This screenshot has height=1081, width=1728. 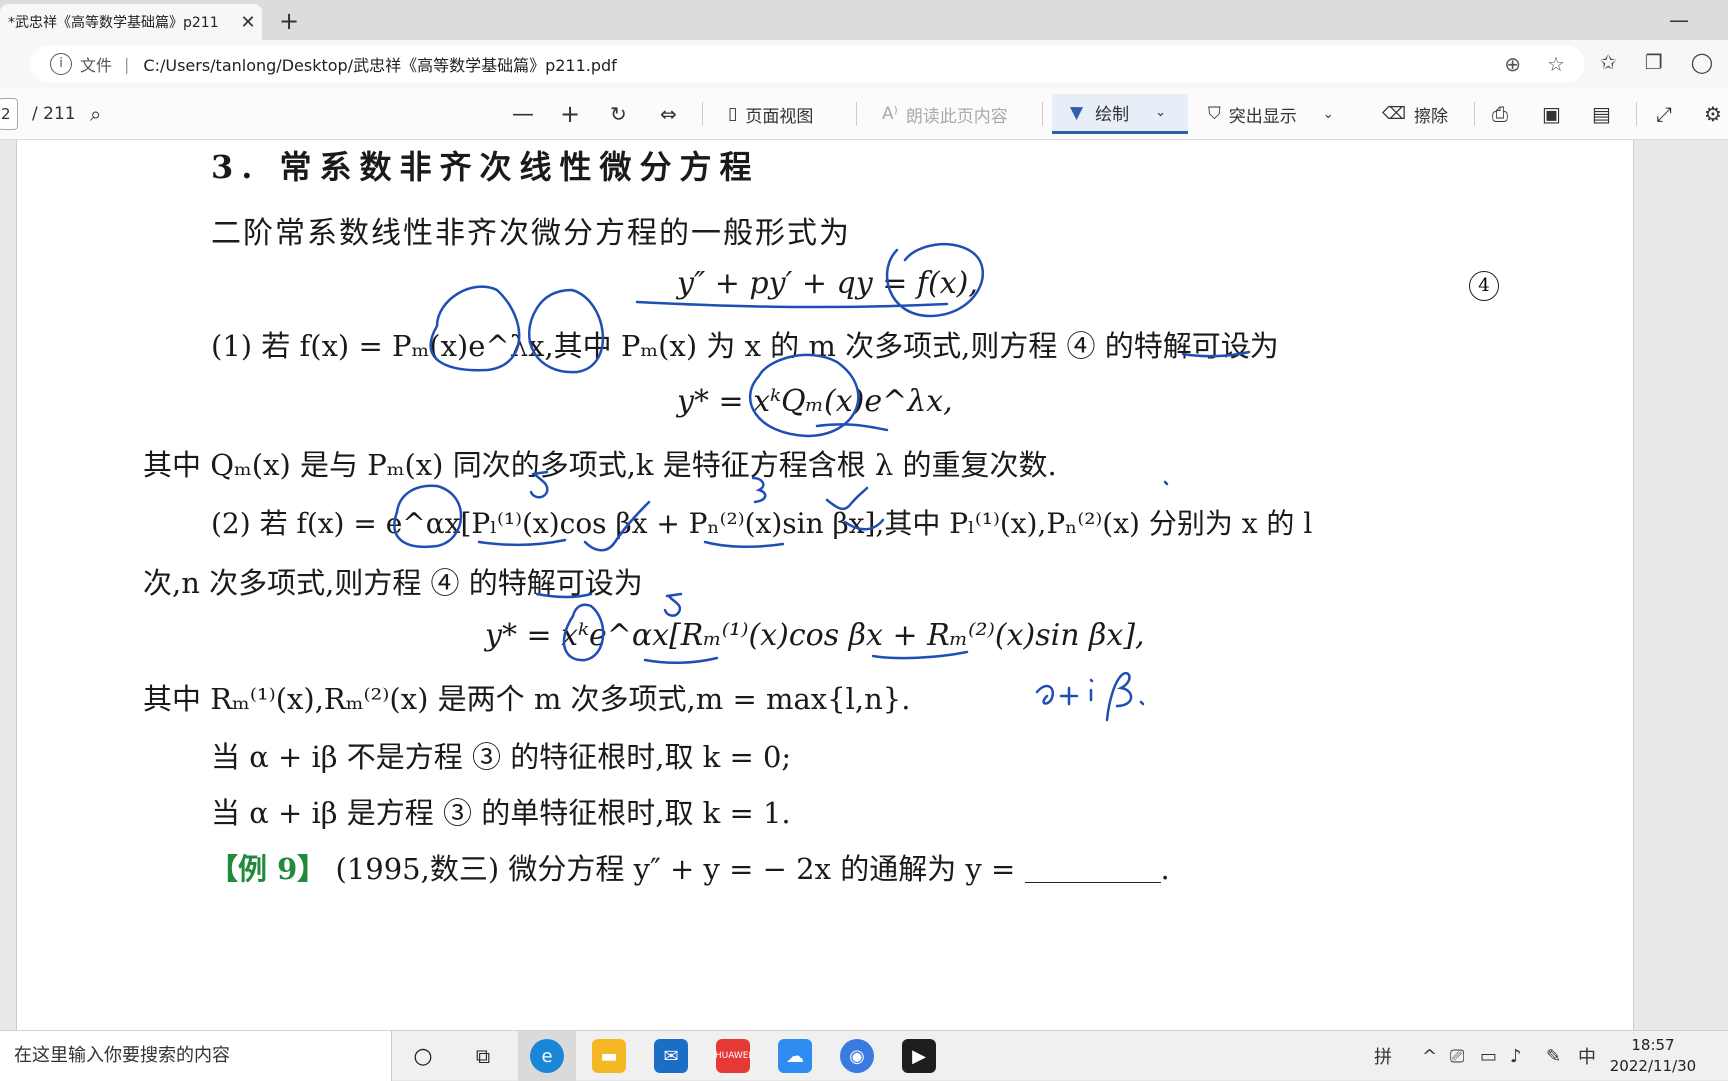 I want to click on page-view-button: ▯ 页面视图, so click(x=770, y=114).